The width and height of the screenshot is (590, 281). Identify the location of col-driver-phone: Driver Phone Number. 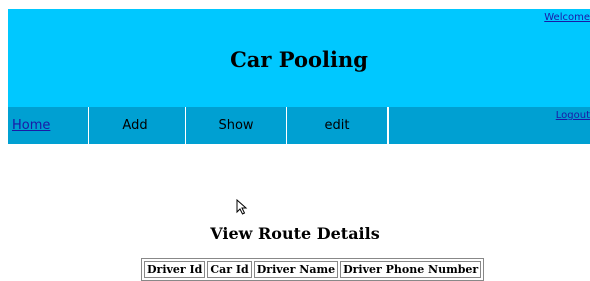
(411, 269).